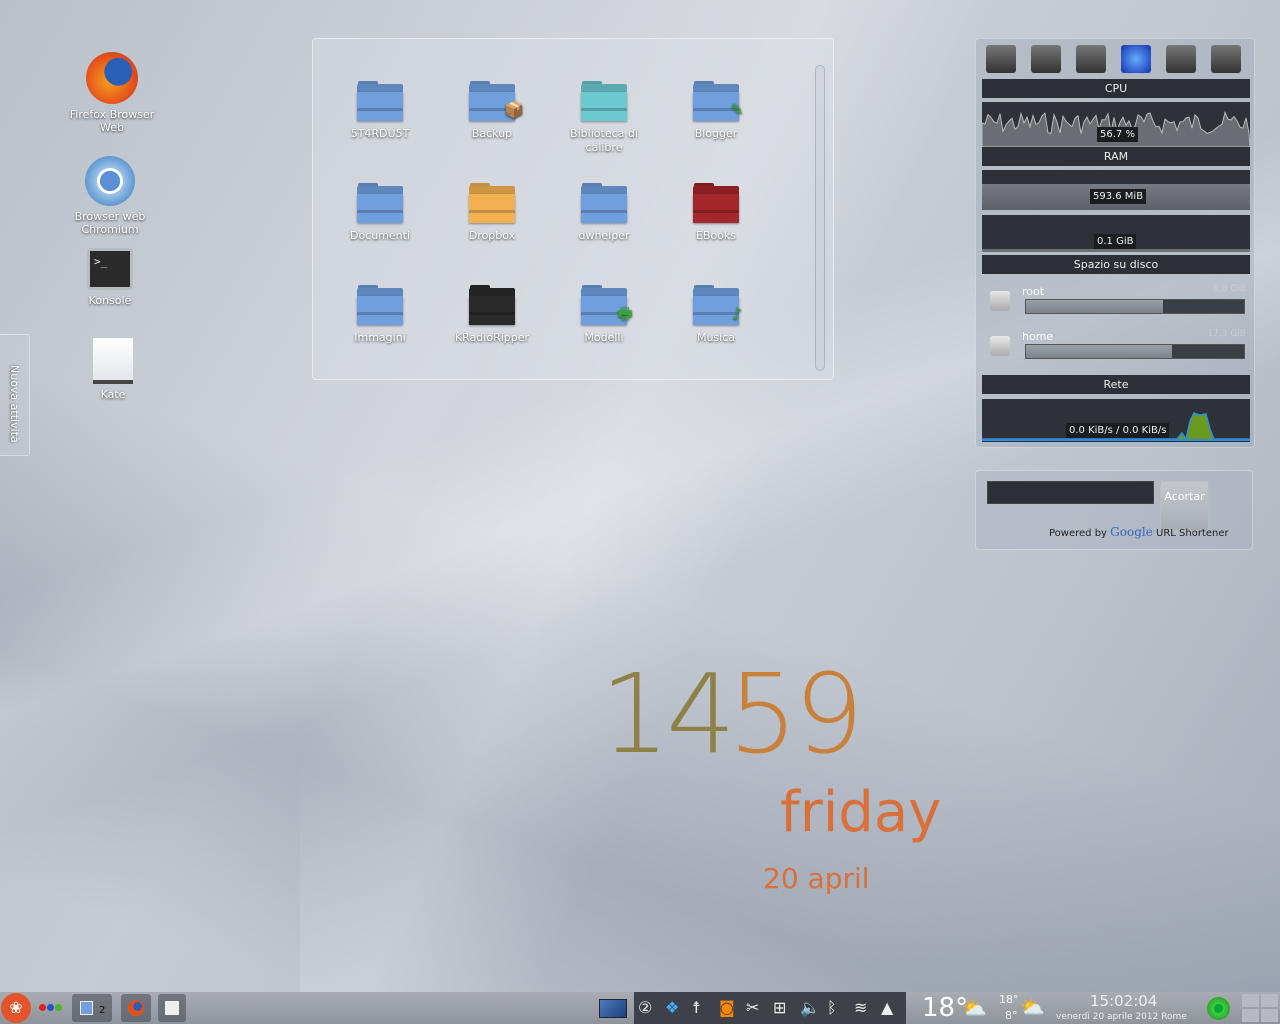 The width and height of the screenshot is (1280, 1024). I want to click on ram-graph: 593.6 MiB, so click(1116, 190).